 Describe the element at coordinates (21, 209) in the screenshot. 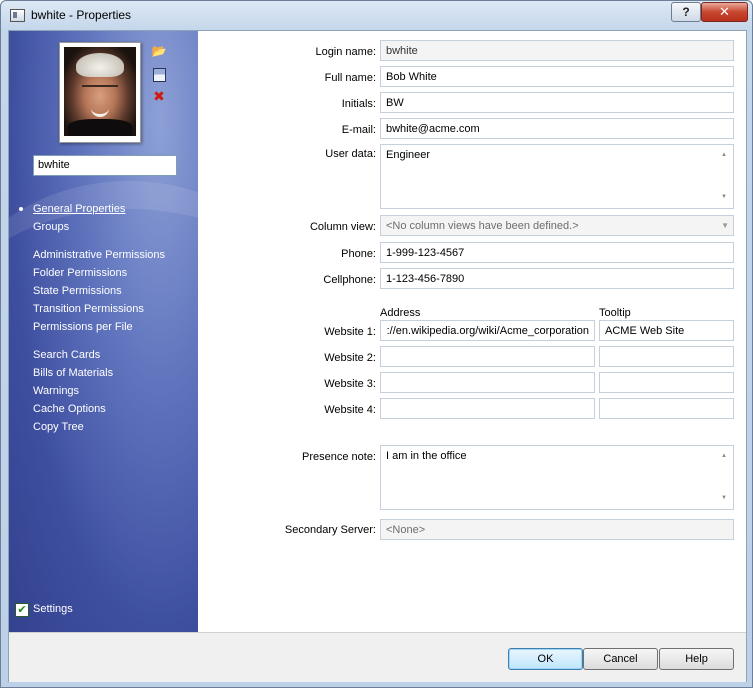

I see `active-item-bullet-icon` at that location.